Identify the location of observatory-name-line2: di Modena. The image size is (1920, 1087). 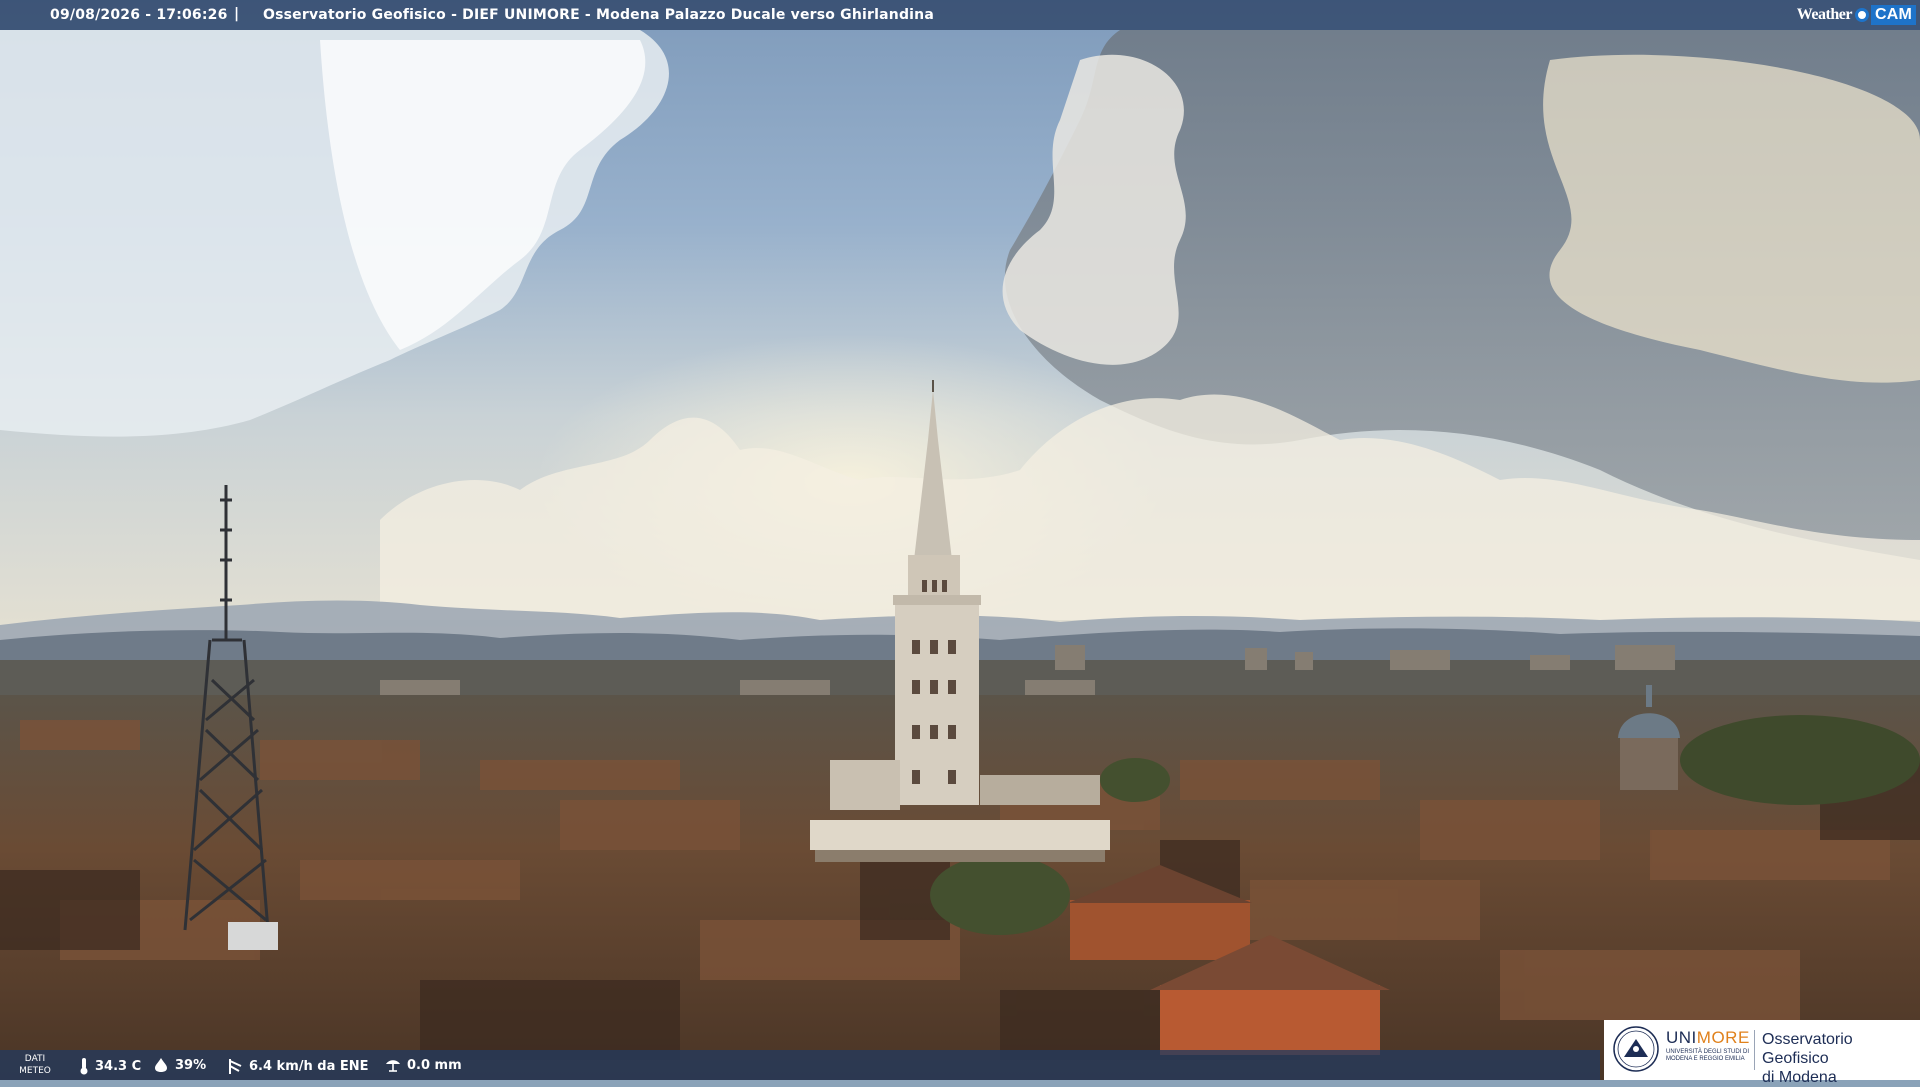
(1799, 1077).